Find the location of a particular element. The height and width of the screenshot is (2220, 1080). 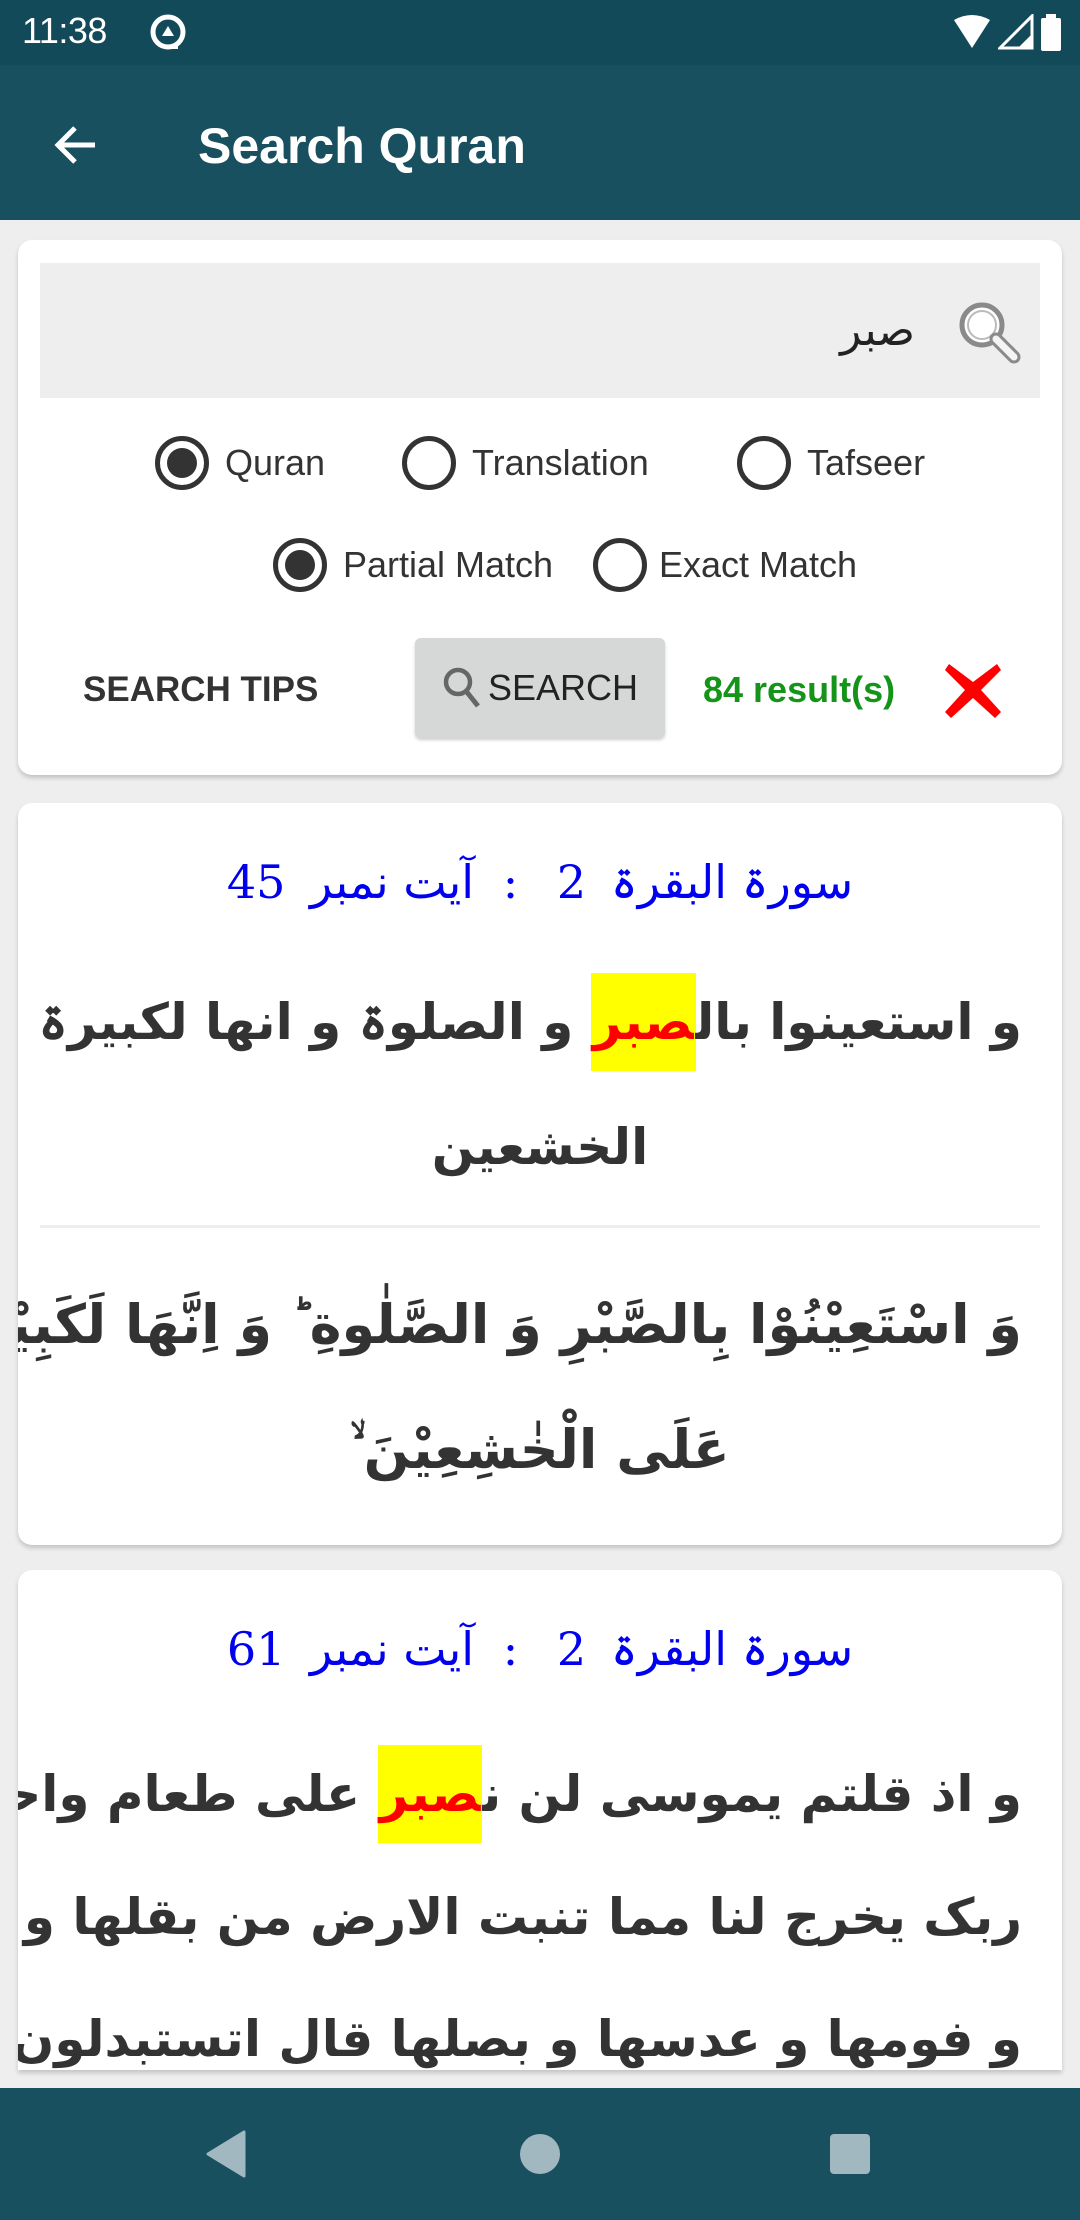

nav-back-button is located at coordinates (226, 2154).